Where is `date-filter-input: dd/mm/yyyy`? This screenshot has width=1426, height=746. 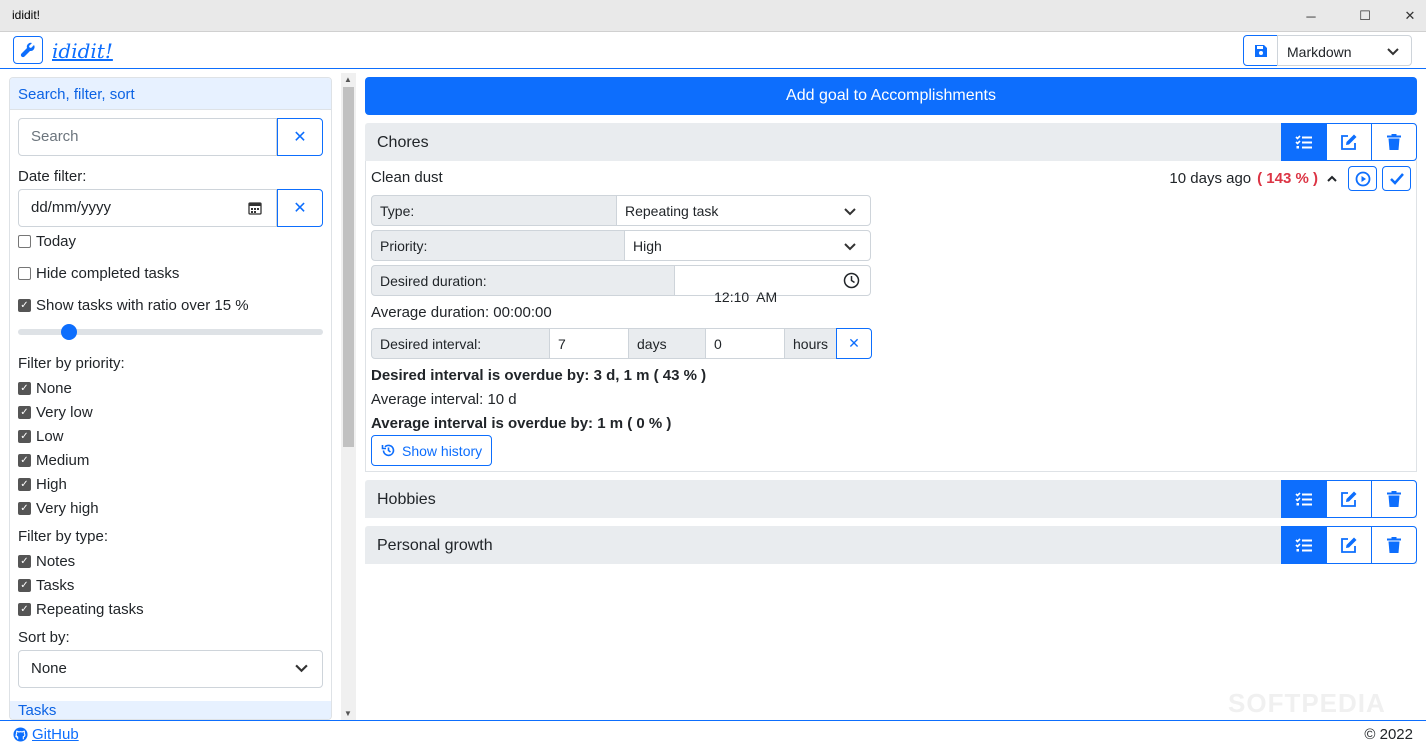
date-filter-input: dd/mm/yyyy is located at coordinates (147, 208).